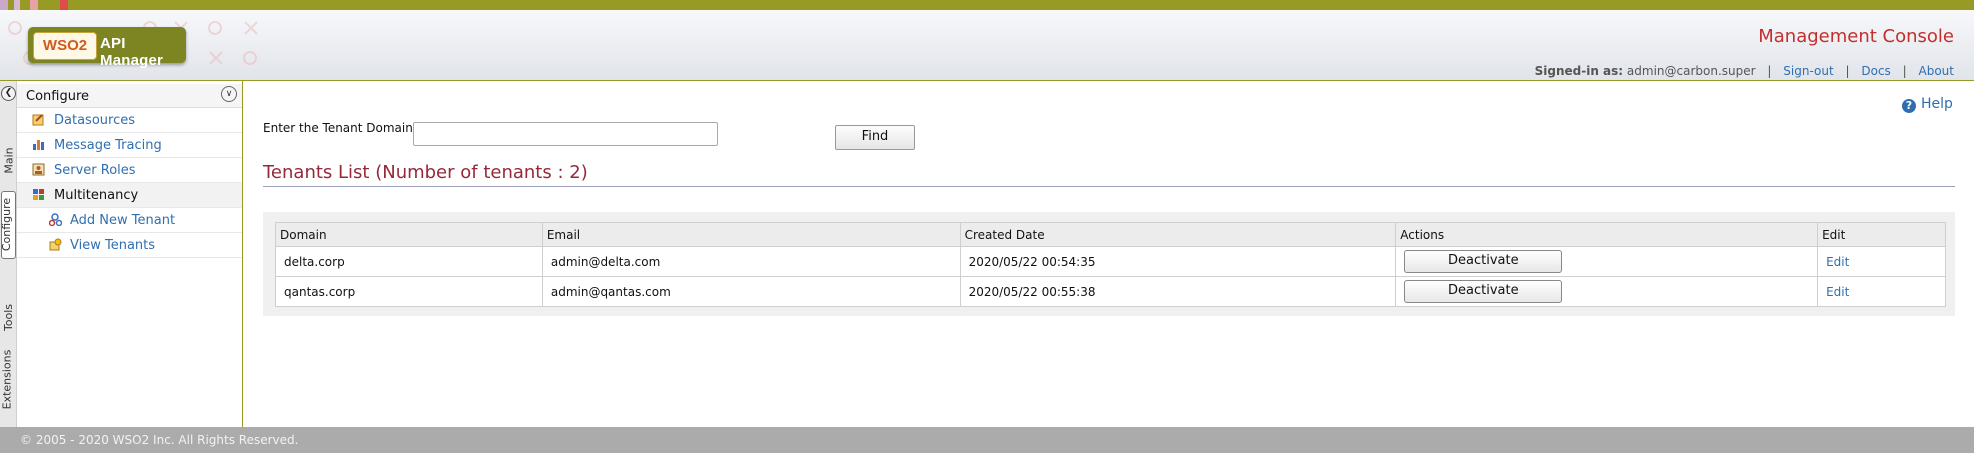  I want to click on tab-tools-label: Tools, so click(9, 317).